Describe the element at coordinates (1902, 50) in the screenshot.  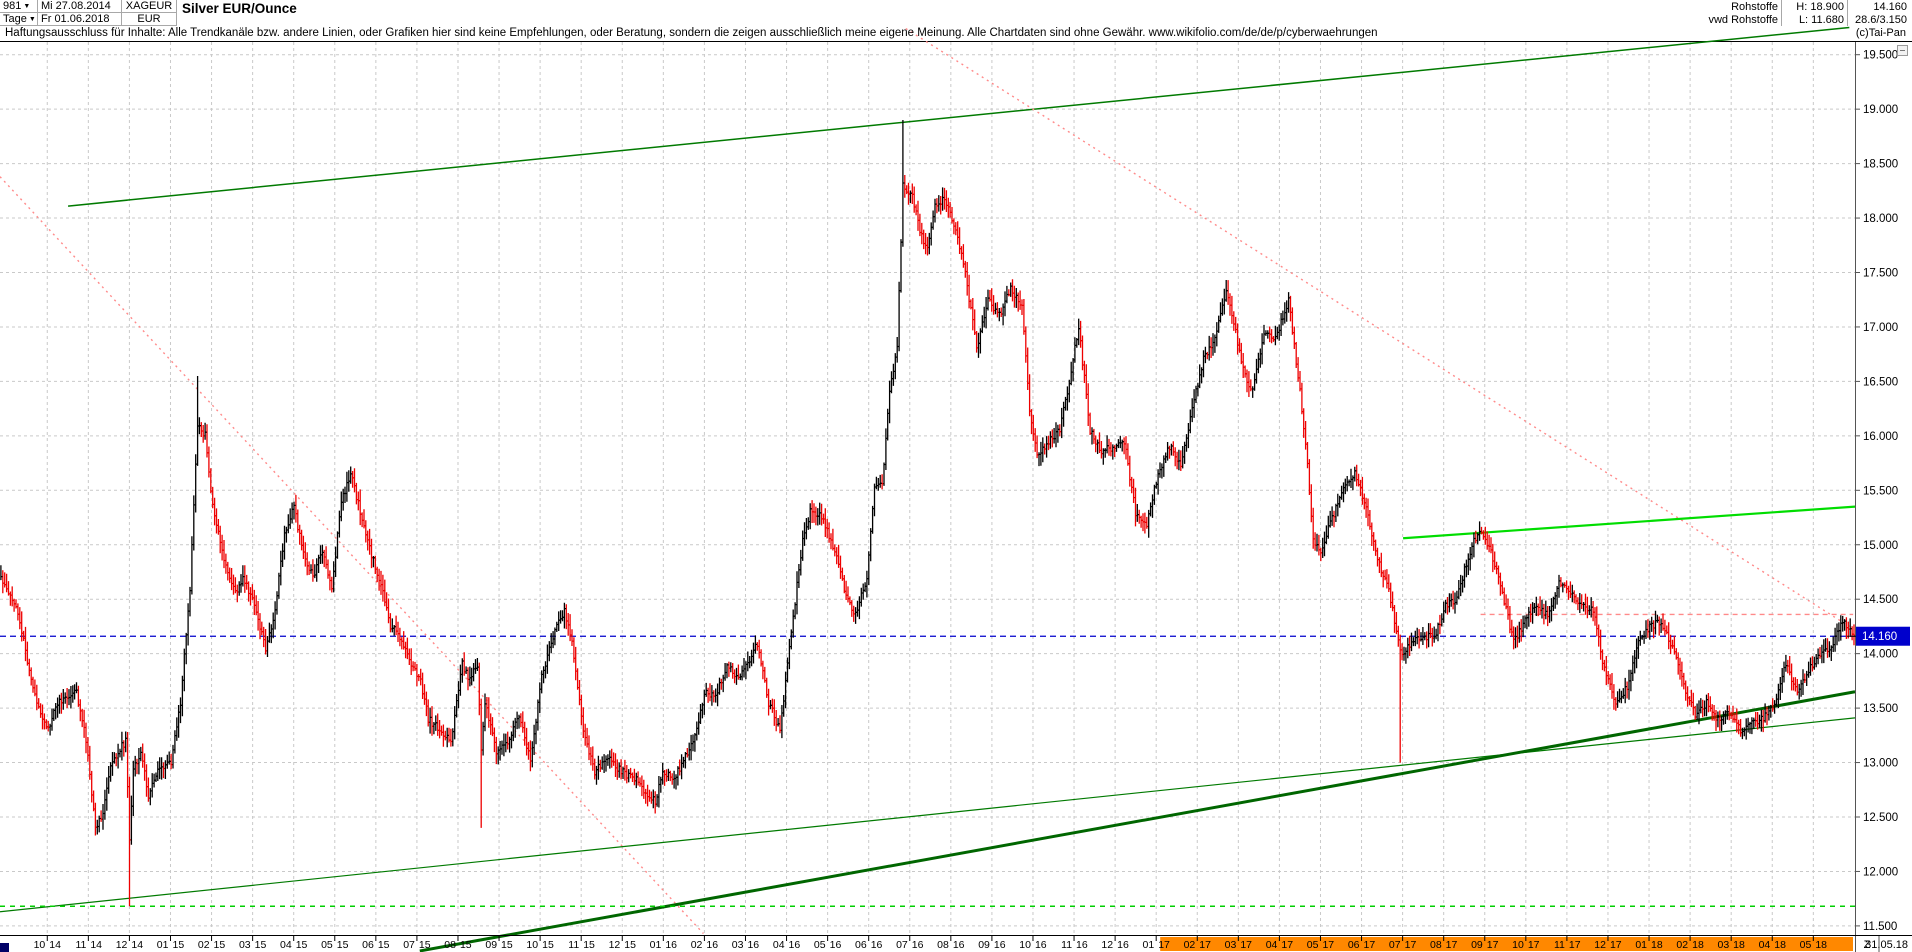
I see `collapse-panel-icon` at that location.